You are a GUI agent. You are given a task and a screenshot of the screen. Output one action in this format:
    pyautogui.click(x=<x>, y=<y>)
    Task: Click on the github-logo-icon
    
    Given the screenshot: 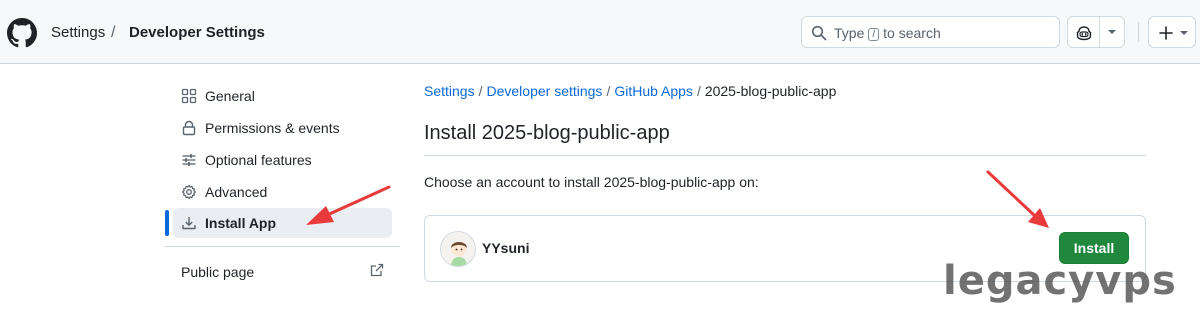 What is the action you would take?
    pyautogui.click(x=22, y=33)
    